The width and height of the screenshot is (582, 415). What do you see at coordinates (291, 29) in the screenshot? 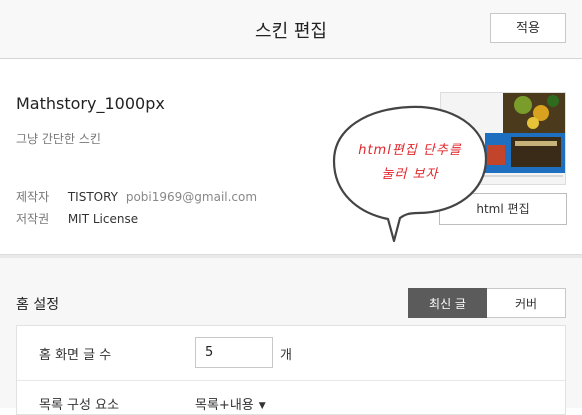
I see `editor-header: 스킨 편집 적용` at bounding box center [291, 29].